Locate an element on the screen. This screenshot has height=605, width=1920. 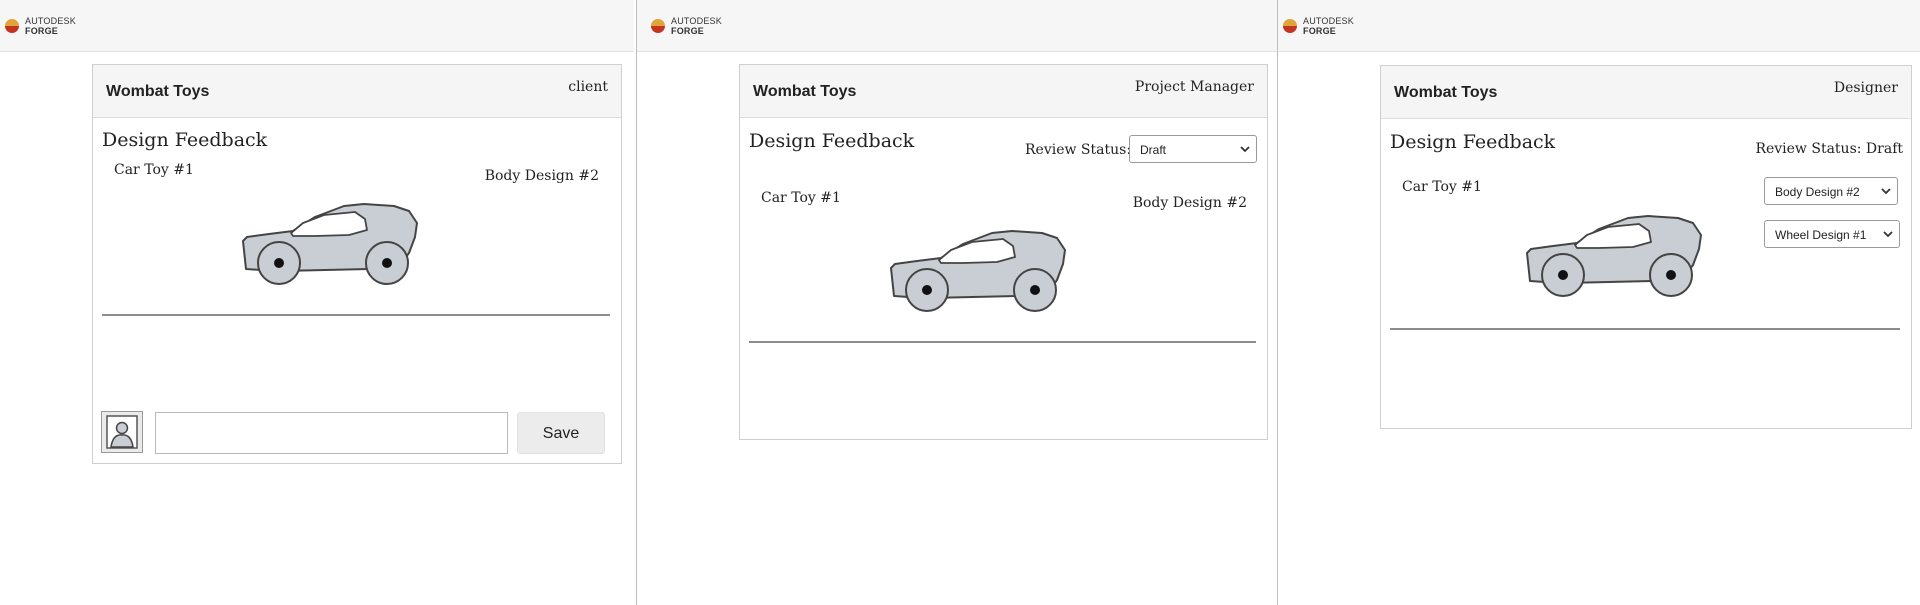
card-header: Wombat Toys Designer is located at coordinates (1646, 92).